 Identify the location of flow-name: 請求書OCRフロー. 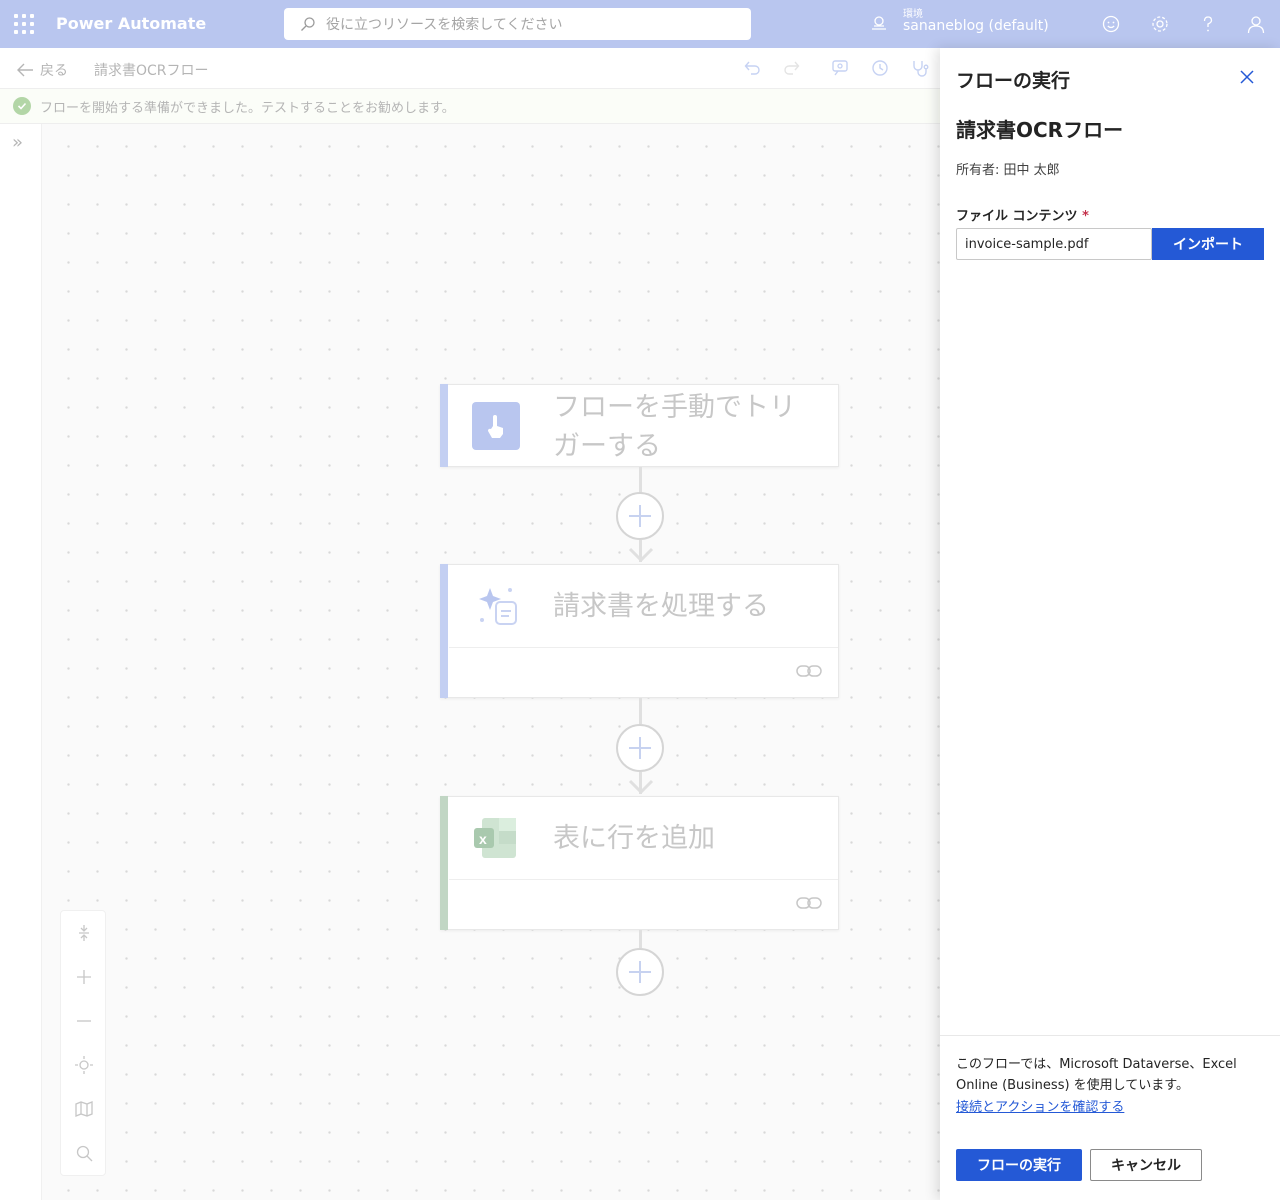
(151, 71).